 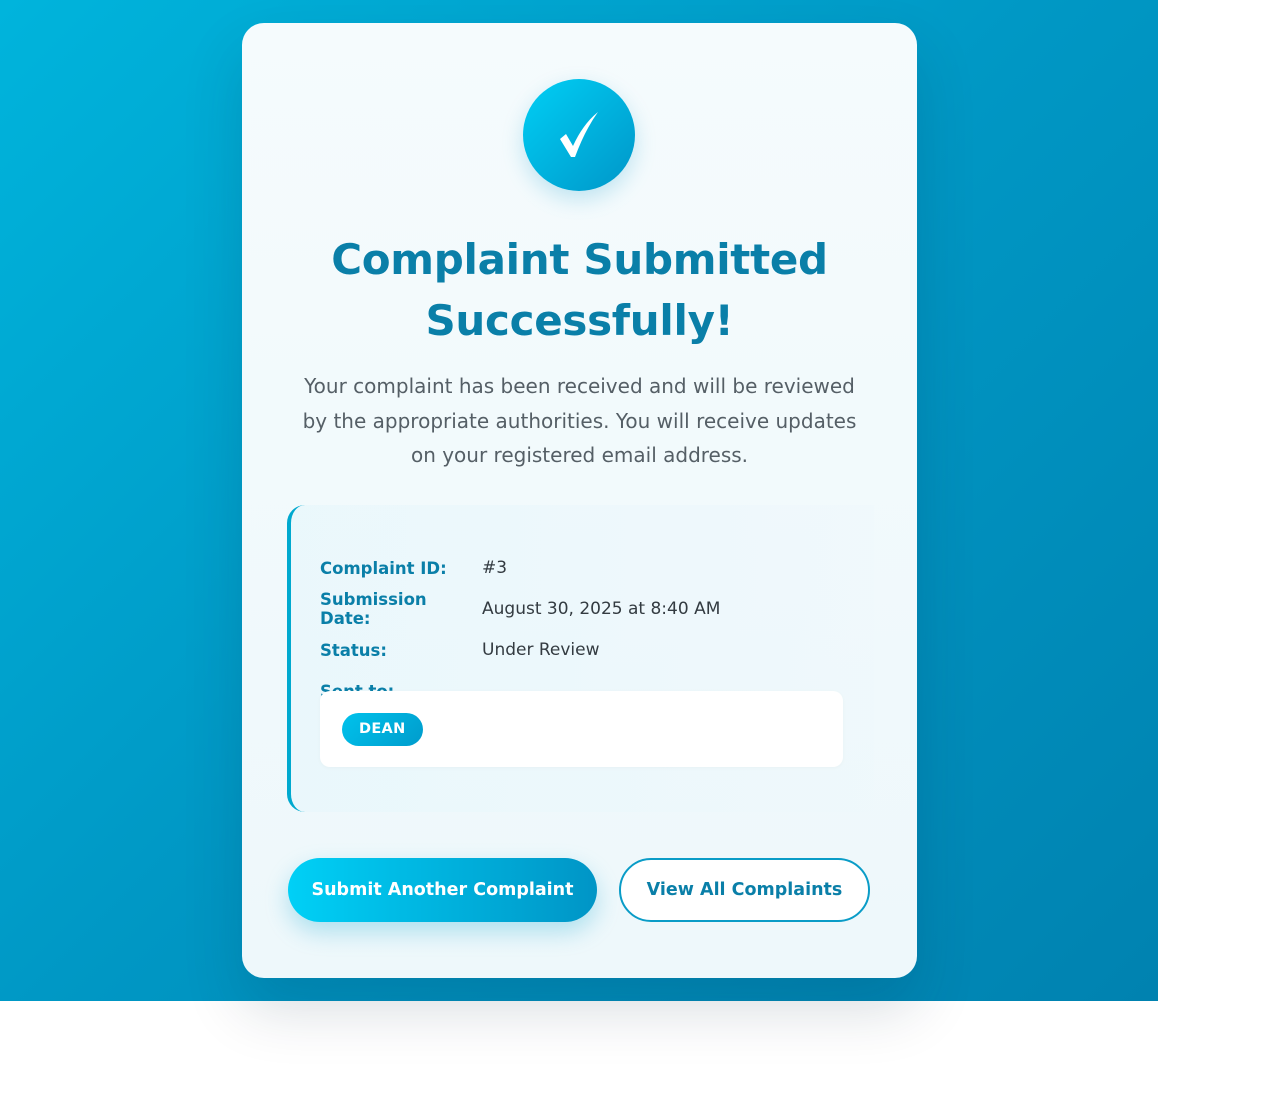 I want to click on success-badge, so click(x=579, y=135).